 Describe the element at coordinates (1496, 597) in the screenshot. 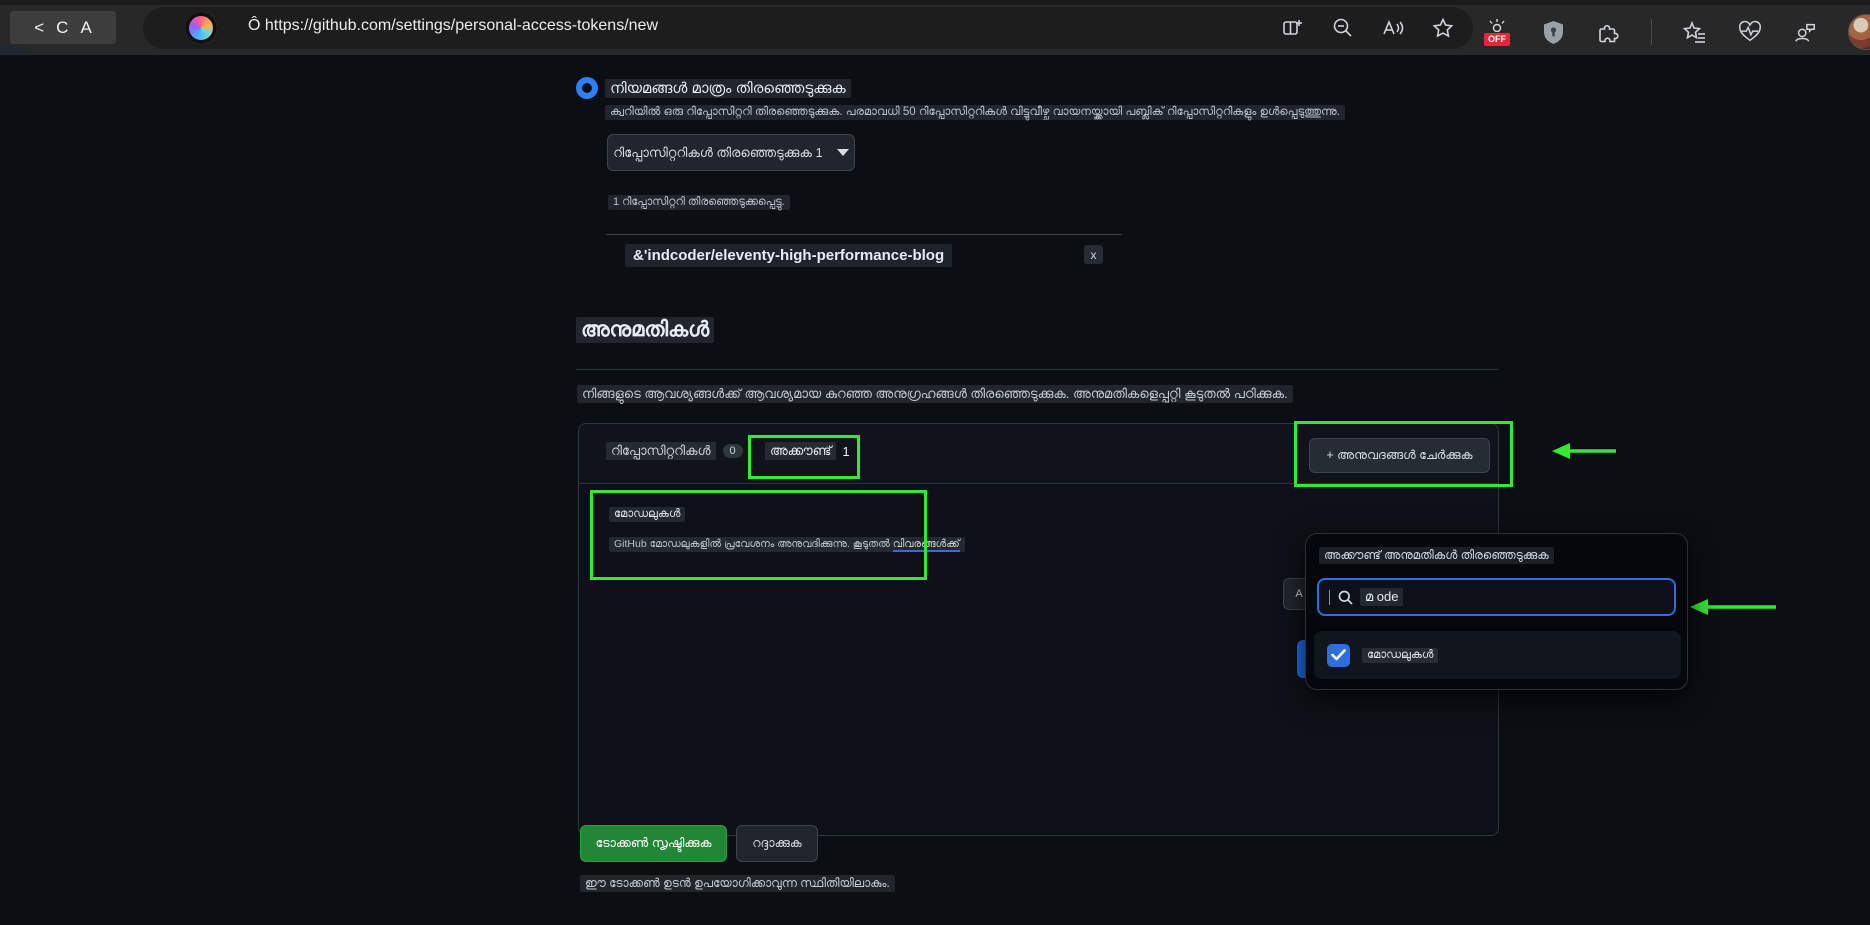

I see `permission-search-input: മ ode` at that location.